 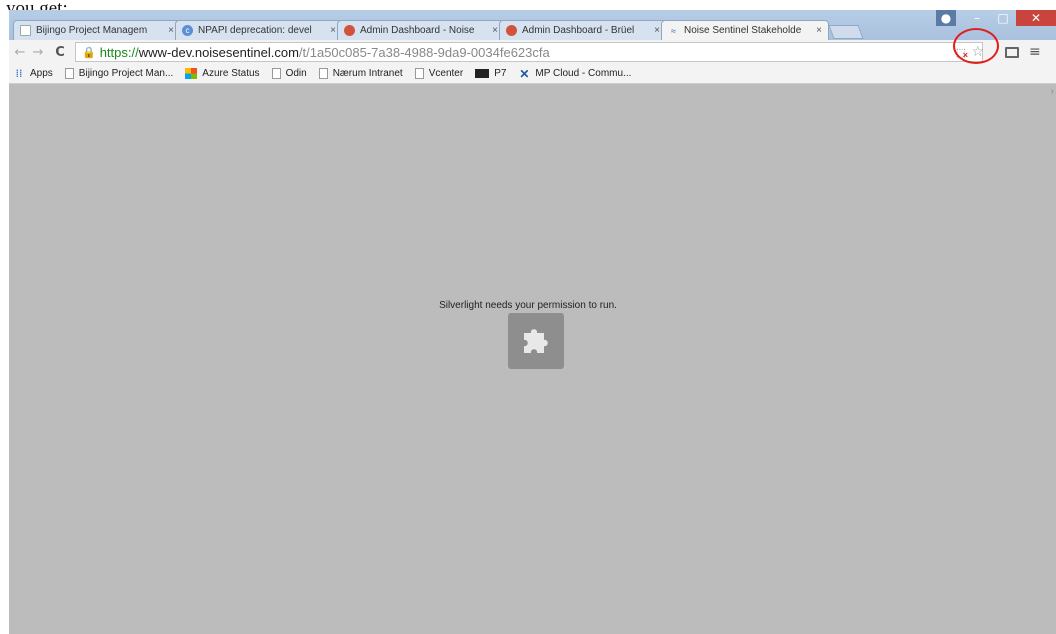 I want to click on tab-admin-bruel: Admin Dashboard - Brüel ×, so click(x=583, y=30).